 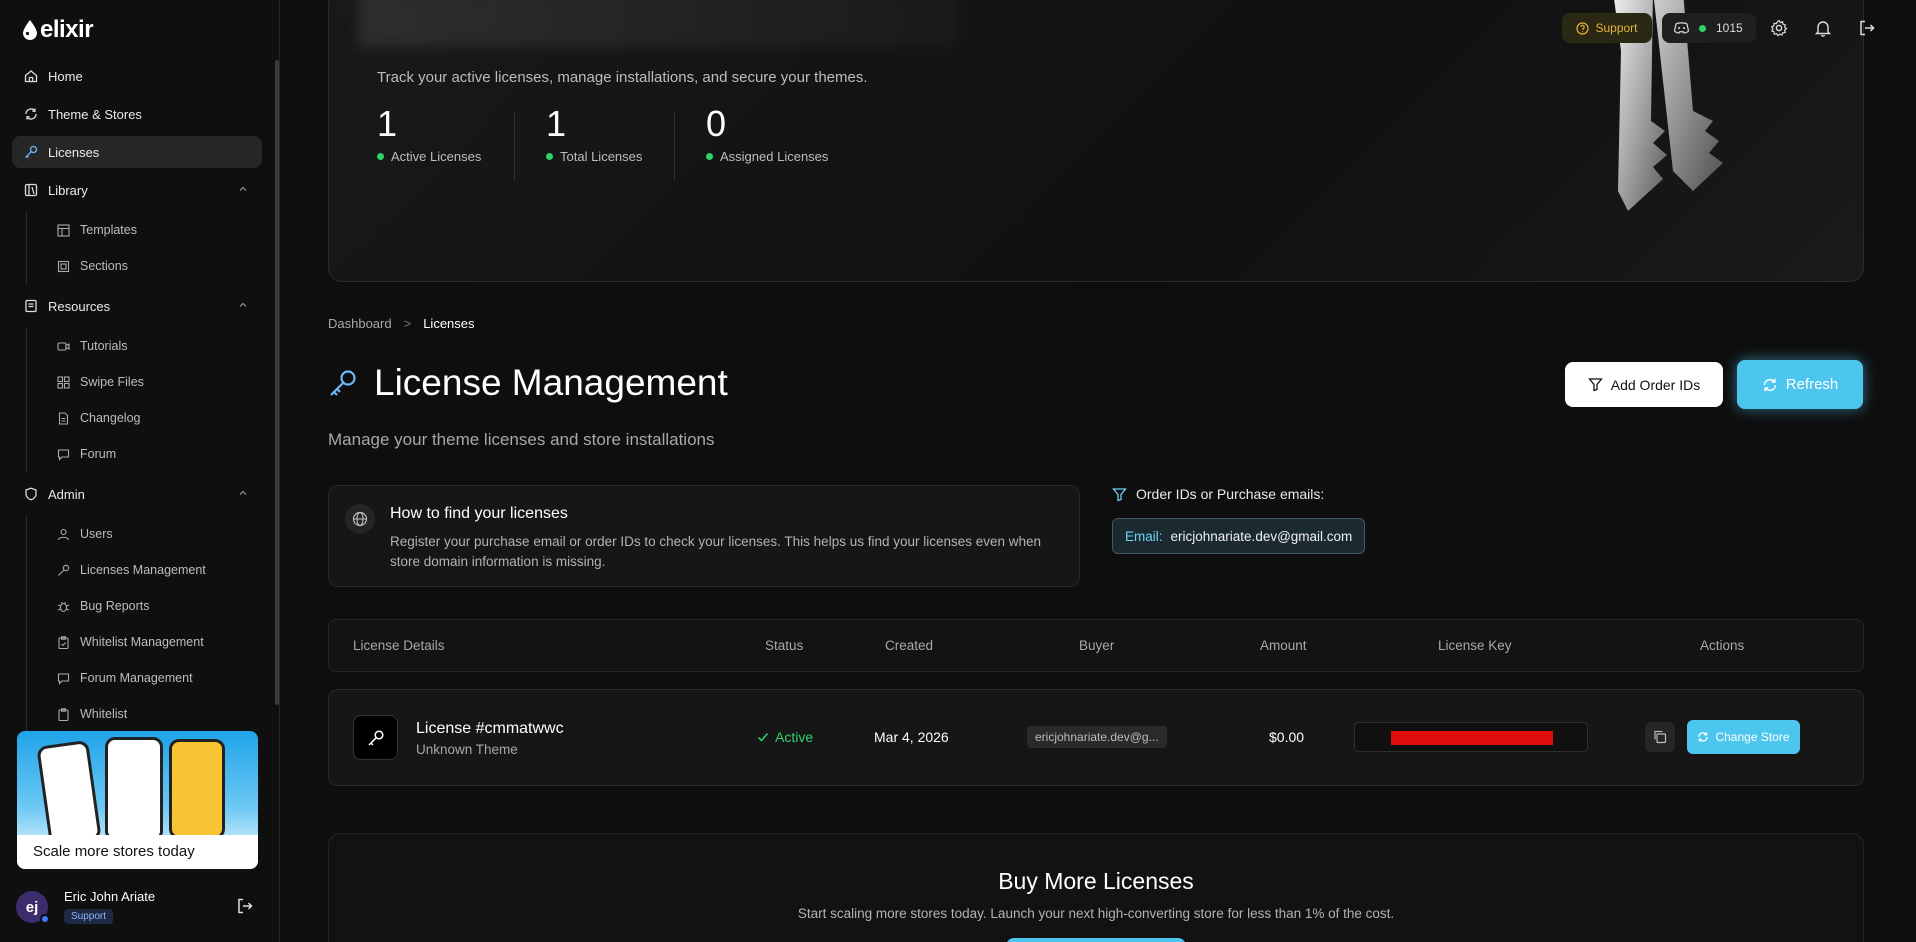 I want to click on breadcrumb-dashboard: Dashboard, so click(x=360, y=323).